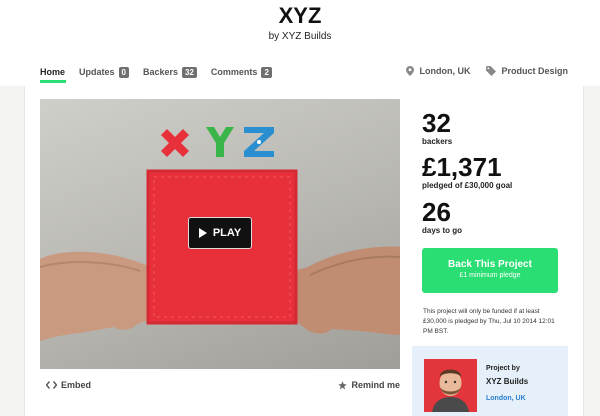 This screenshot has height=416, width=600. I want to click on project-title: XYZ, so click(300, 15).